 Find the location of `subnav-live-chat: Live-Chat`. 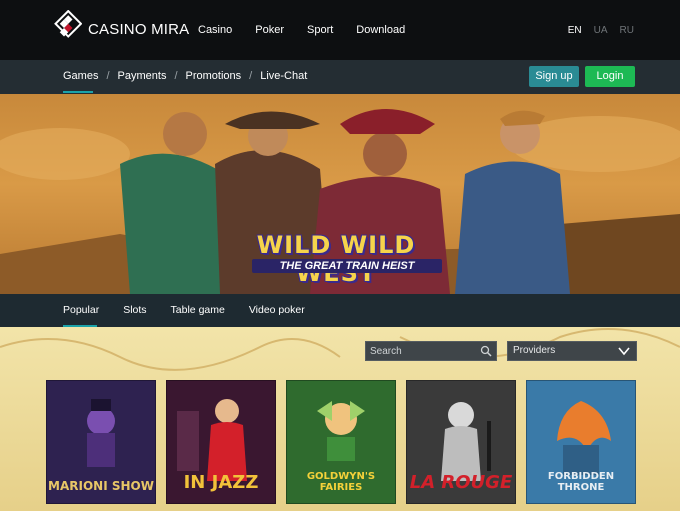

subnav-live-chat: Live-Chat is located at coordinates (283, 76).